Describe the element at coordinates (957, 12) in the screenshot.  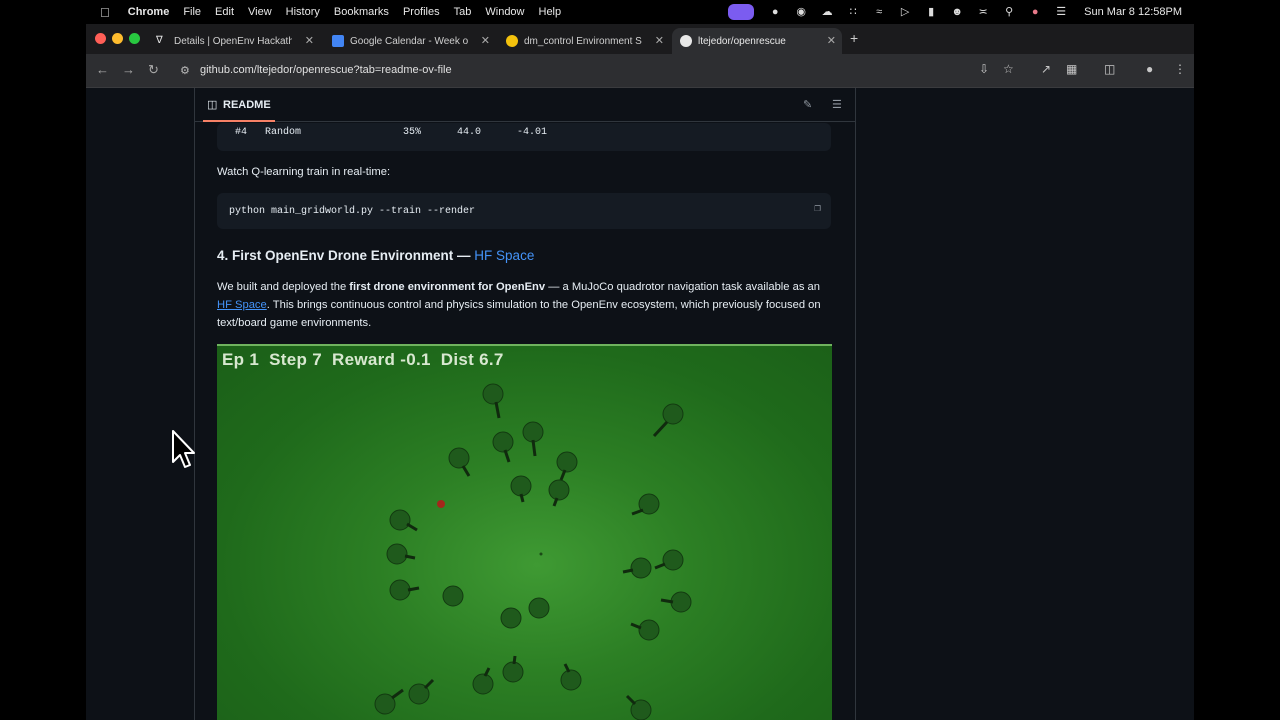
I see `user-icon: ☻` at that location.